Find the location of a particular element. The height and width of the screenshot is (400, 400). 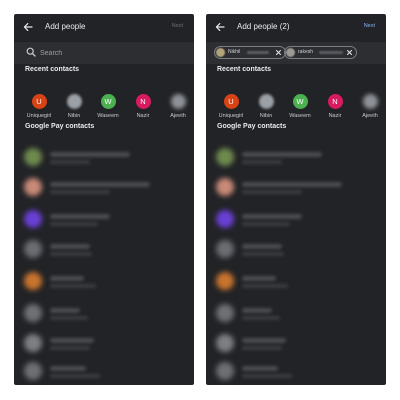

search-icon is located at coordinates (31, 52).